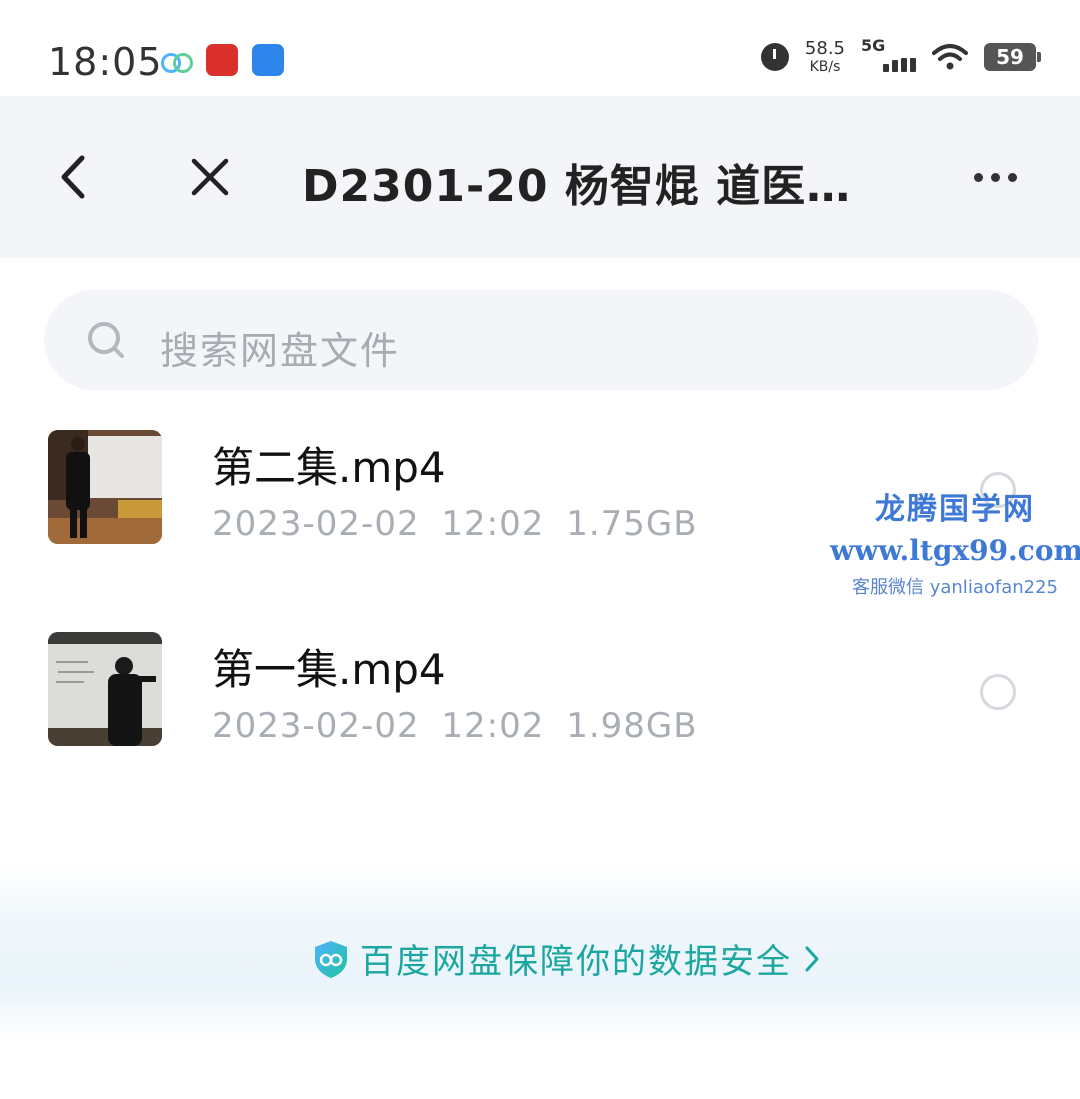 Image resolution: width=1080 pixels, height=1099 pixels. Describe the element at coordinates (955, 550) in the screenshot. I see `watermark-url: www.ltgx99.com` at that location.